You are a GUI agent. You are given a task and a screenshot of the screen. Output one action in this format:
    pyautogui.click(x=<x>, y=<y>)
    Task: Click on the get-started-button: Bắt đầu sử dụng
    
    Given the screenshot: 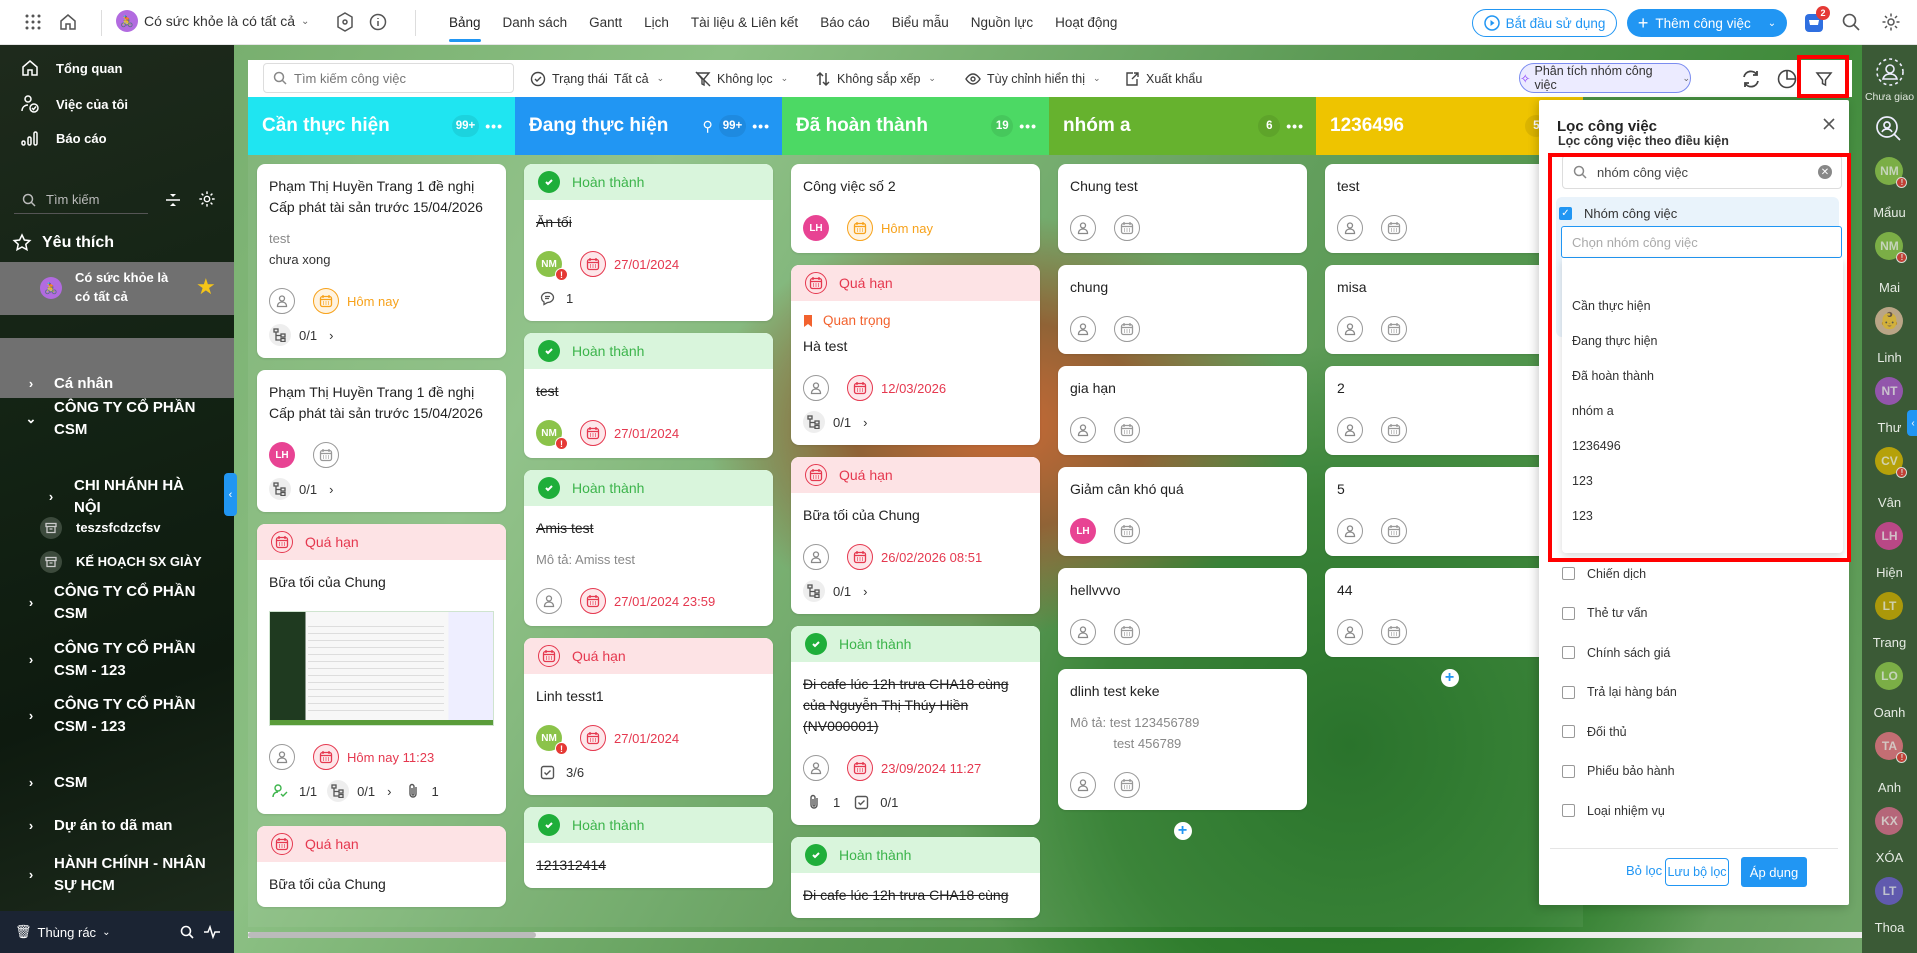 What is the action you would take?
    pyautogui.click(x=1544, y=23)
    